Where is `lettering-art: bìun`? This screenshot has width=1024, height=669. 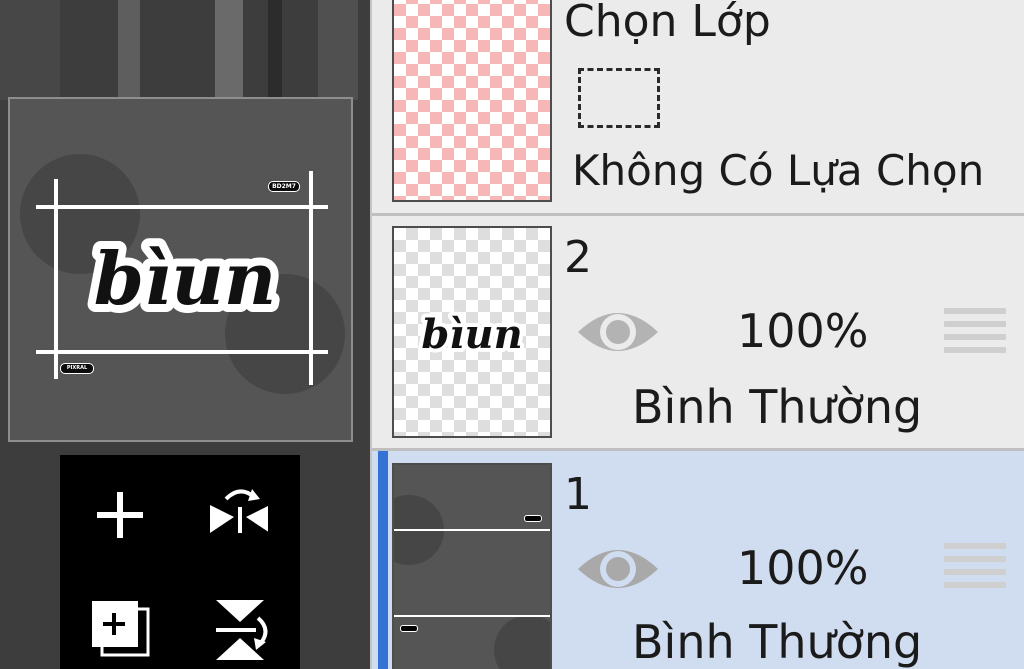
lettering-art: bìun is located at coordinates (185, 278).